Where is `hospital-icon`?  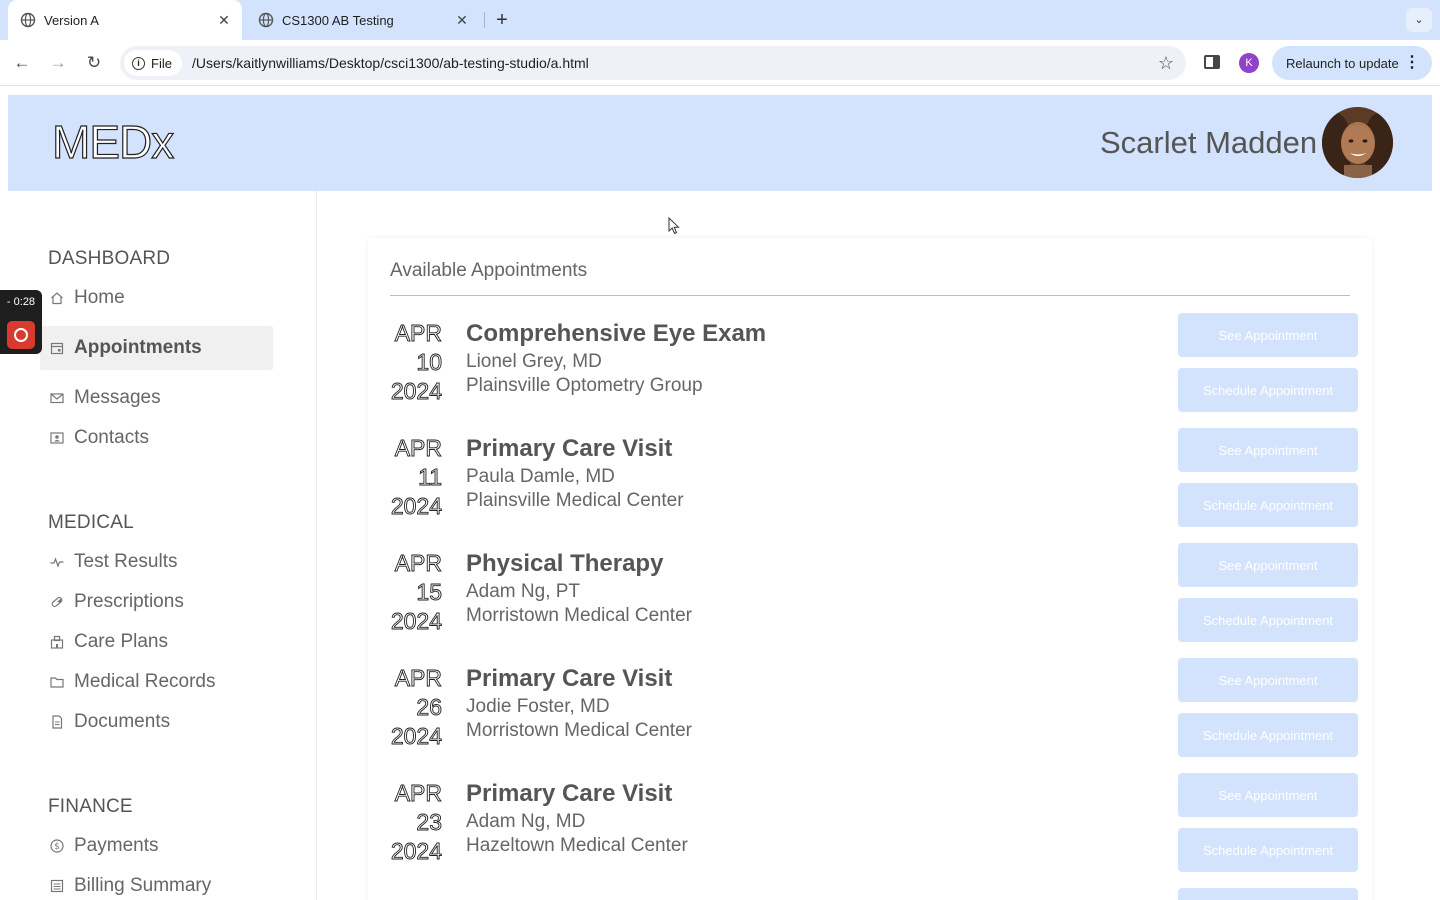
hospital-icon is located at coordinates (57, 642).